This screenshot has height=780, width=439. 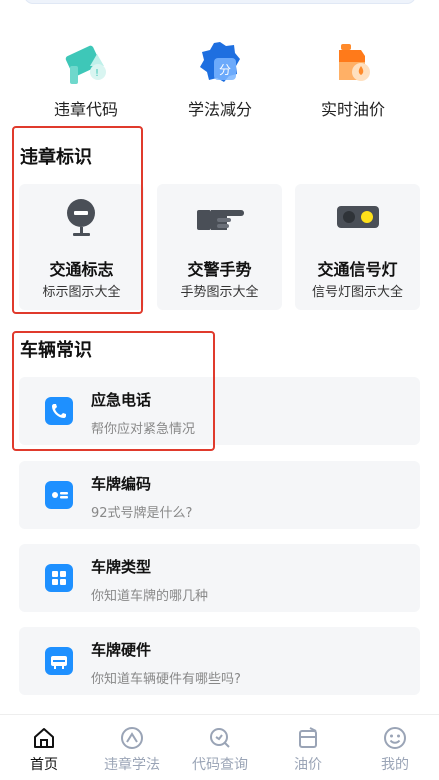 I want to click on oil-price-icon, so click(x=353, y=62).